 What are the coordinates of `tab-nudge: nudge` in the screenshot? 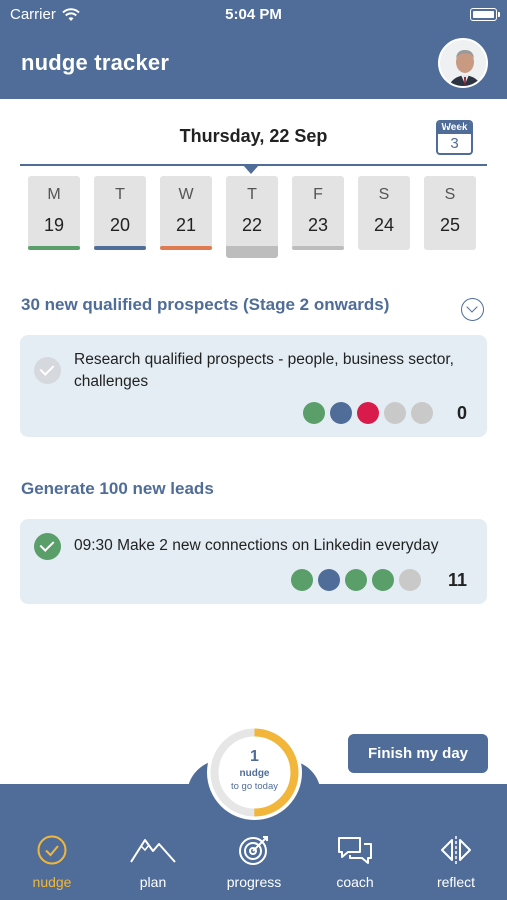 It's located at (52, 861).